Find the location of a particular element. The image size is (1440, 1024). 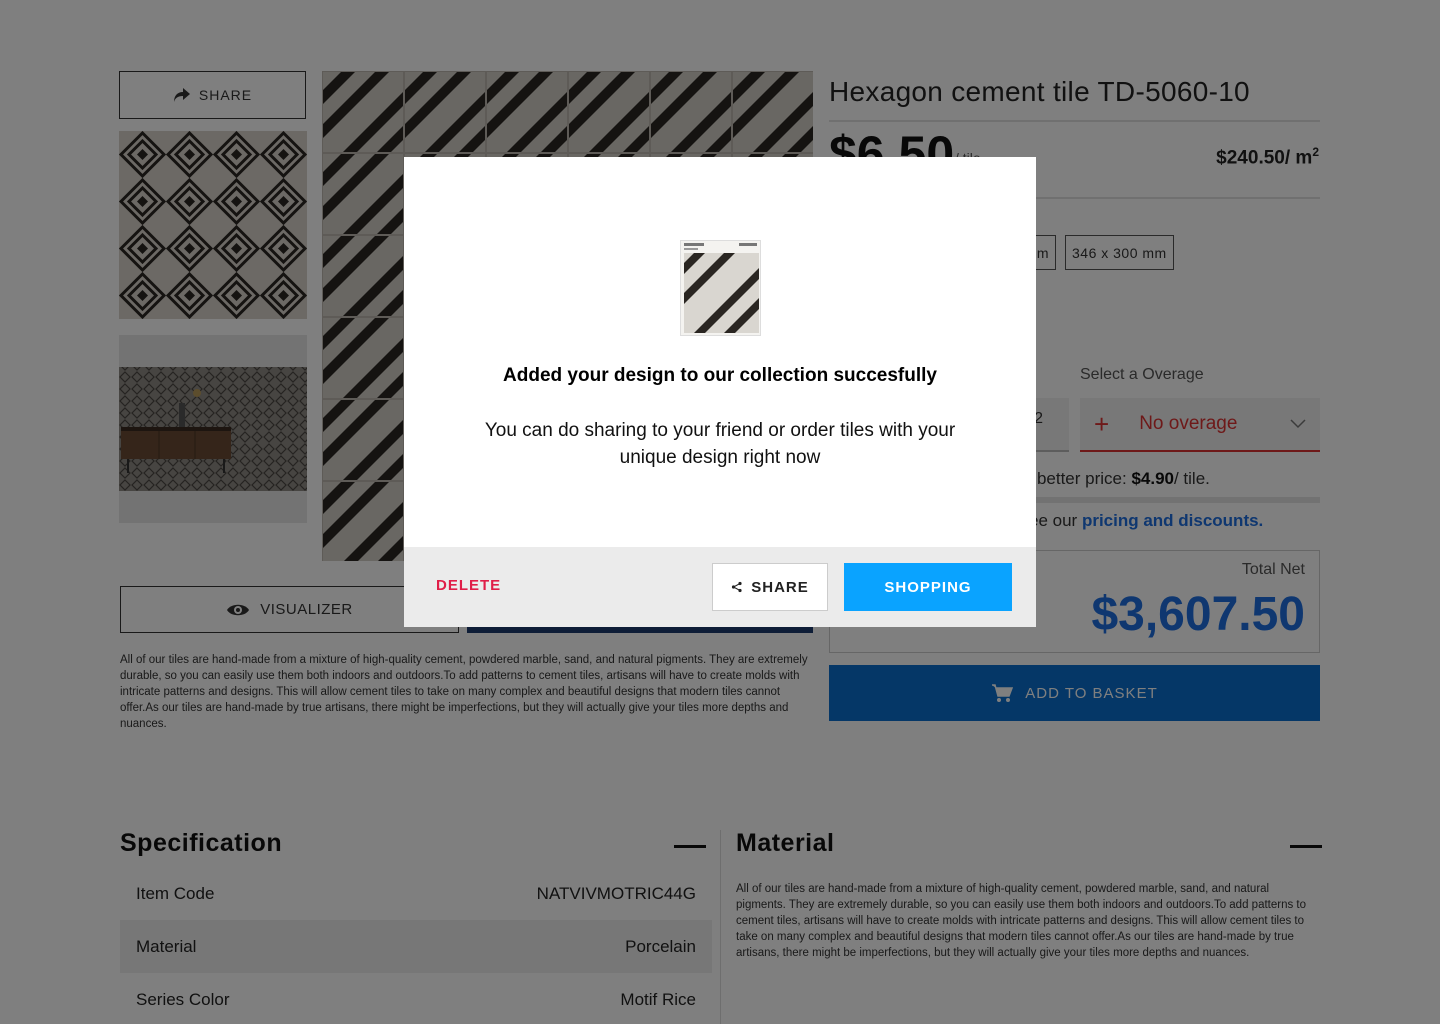

delete-button: DELETE is located at coordinates (468, 585).